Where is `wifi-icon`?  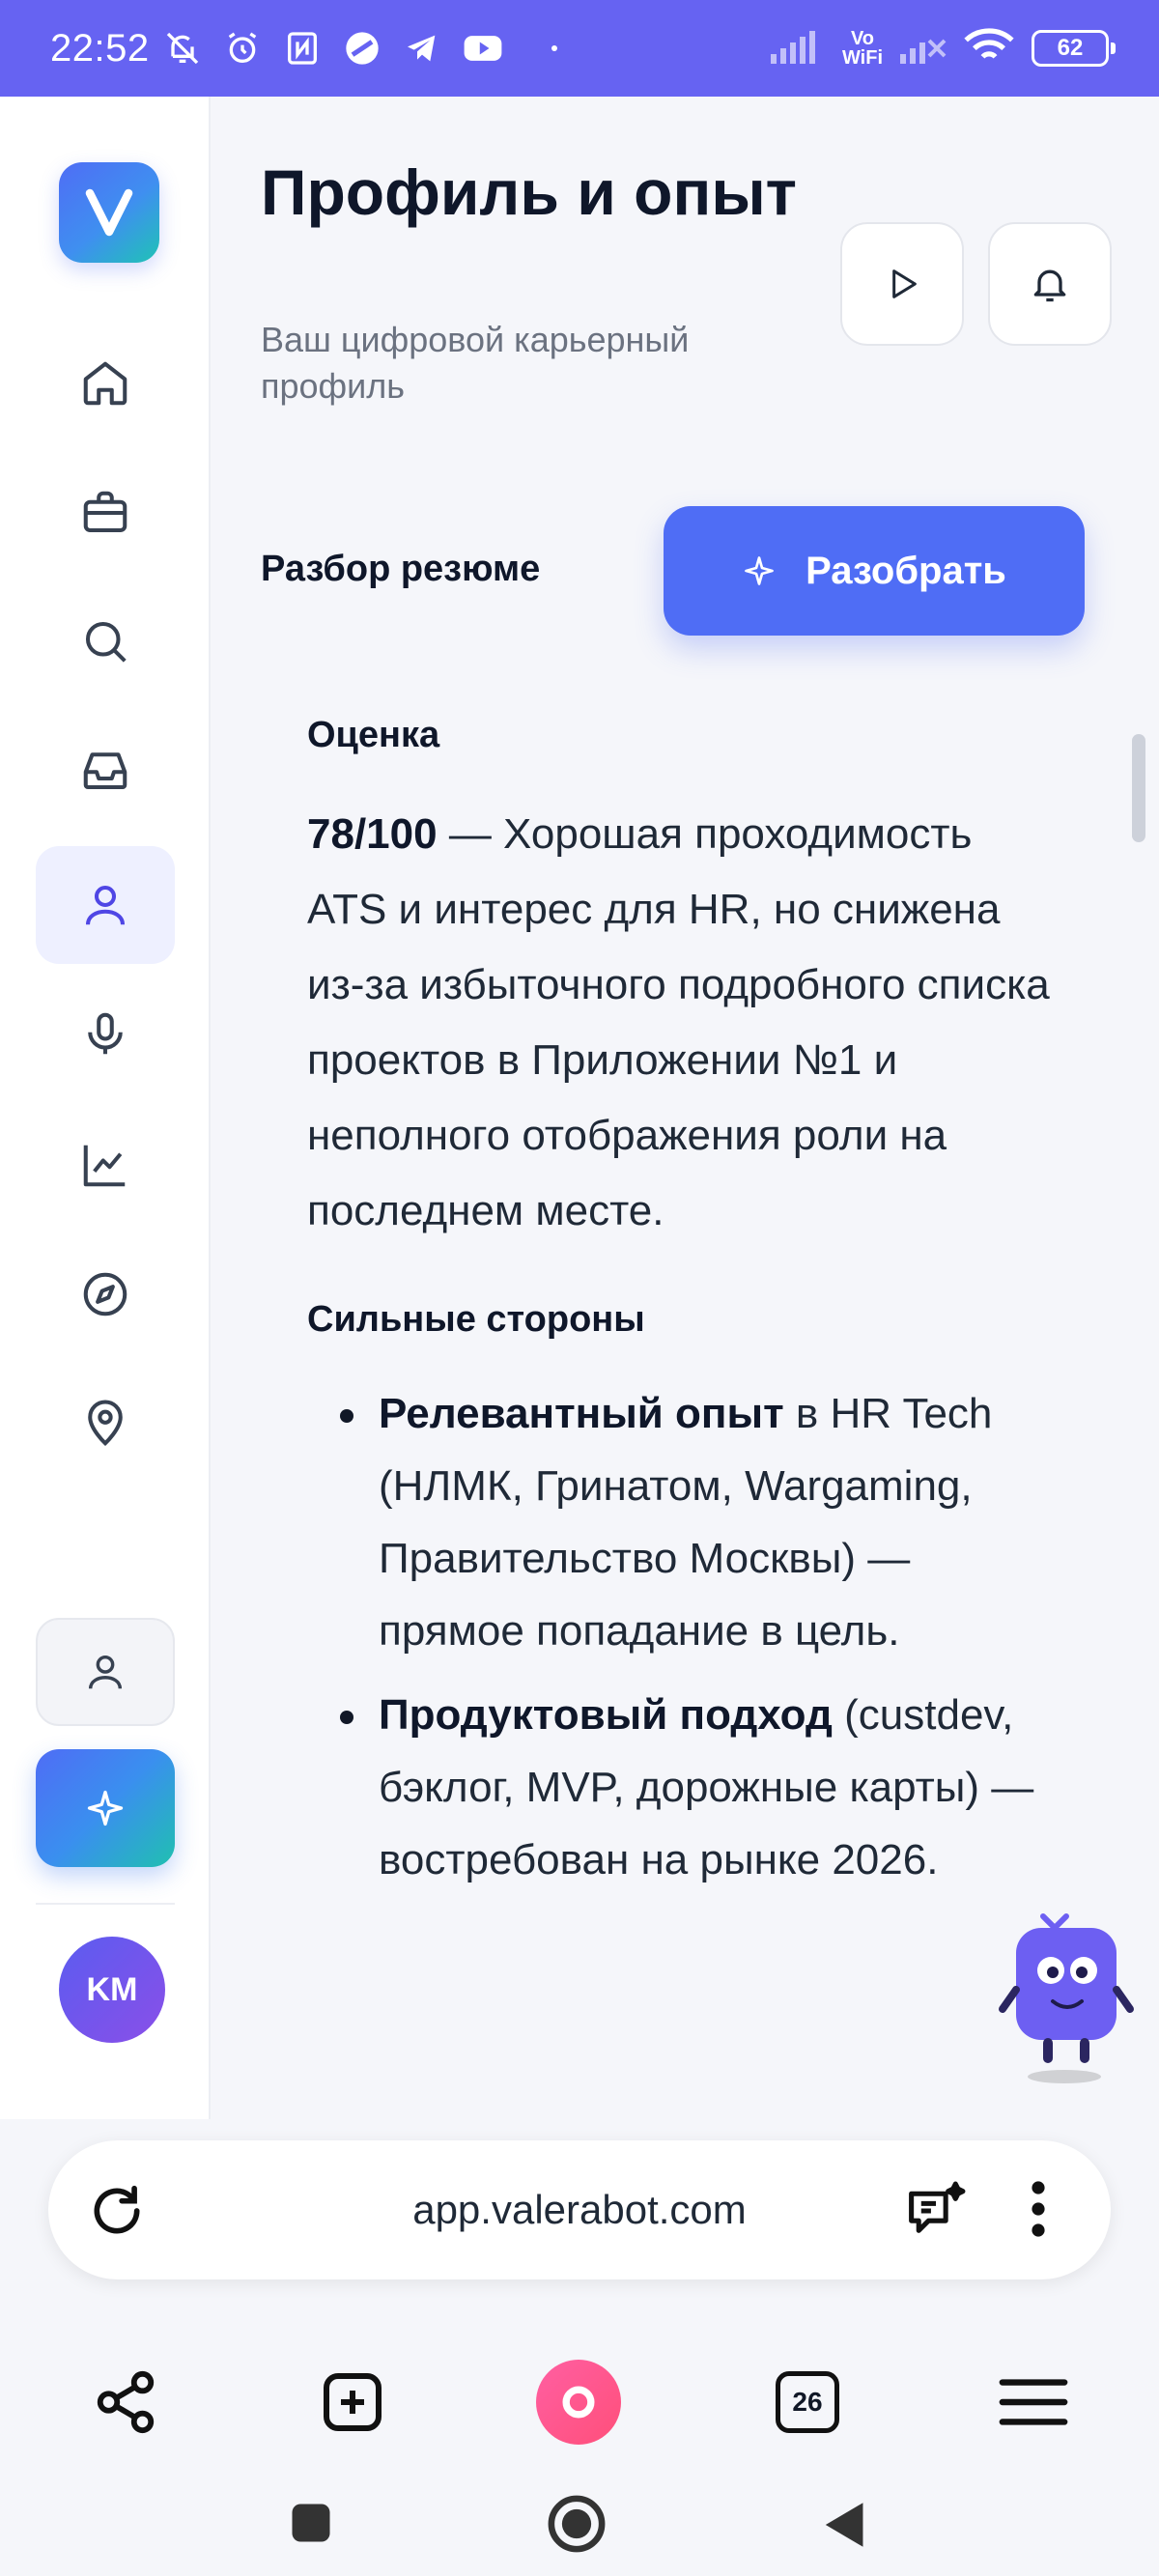 wifi-icon is located at coordinates (989, 49).